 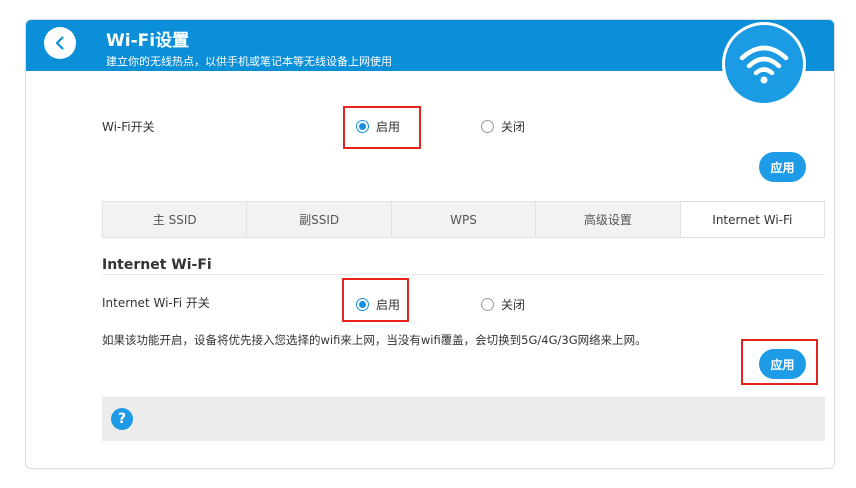 I want to click on page-subtitle: 建立你的无线热点，以供手机或笔记本等无线设备上网使用, so click(x=249, y=61).